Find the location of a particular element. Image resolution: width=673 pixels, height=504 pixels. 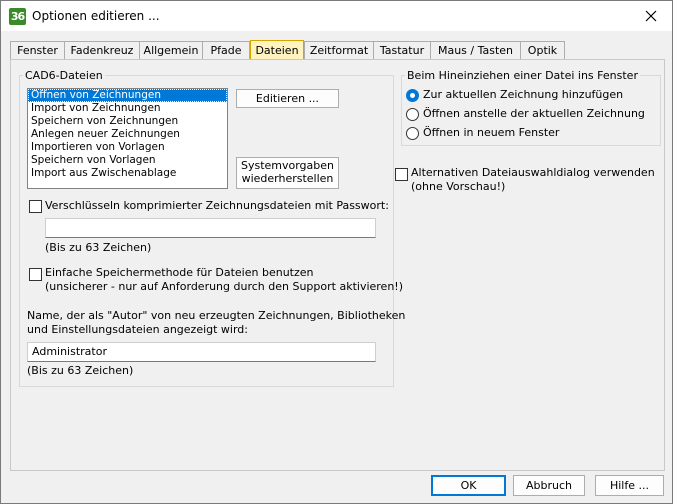

alt-dialog-checkbox is located at coordinates (401, 174).